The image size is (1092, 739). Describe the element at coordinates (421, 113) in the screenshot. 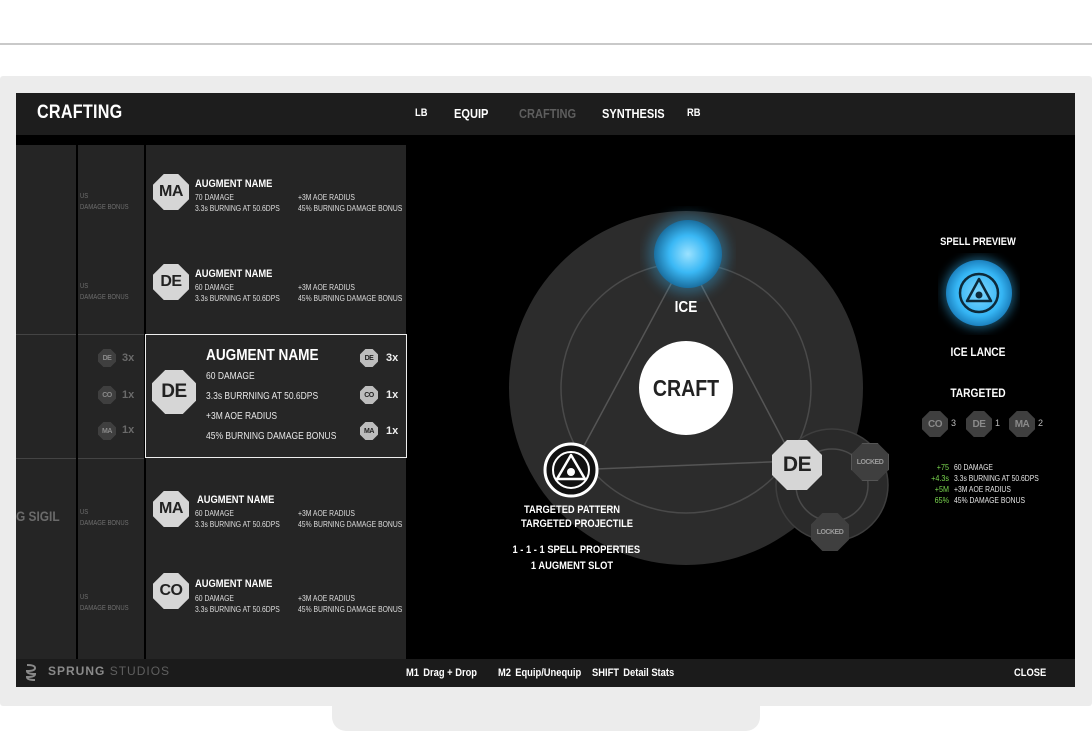

I see `left-bumper-button: LB` at that location.